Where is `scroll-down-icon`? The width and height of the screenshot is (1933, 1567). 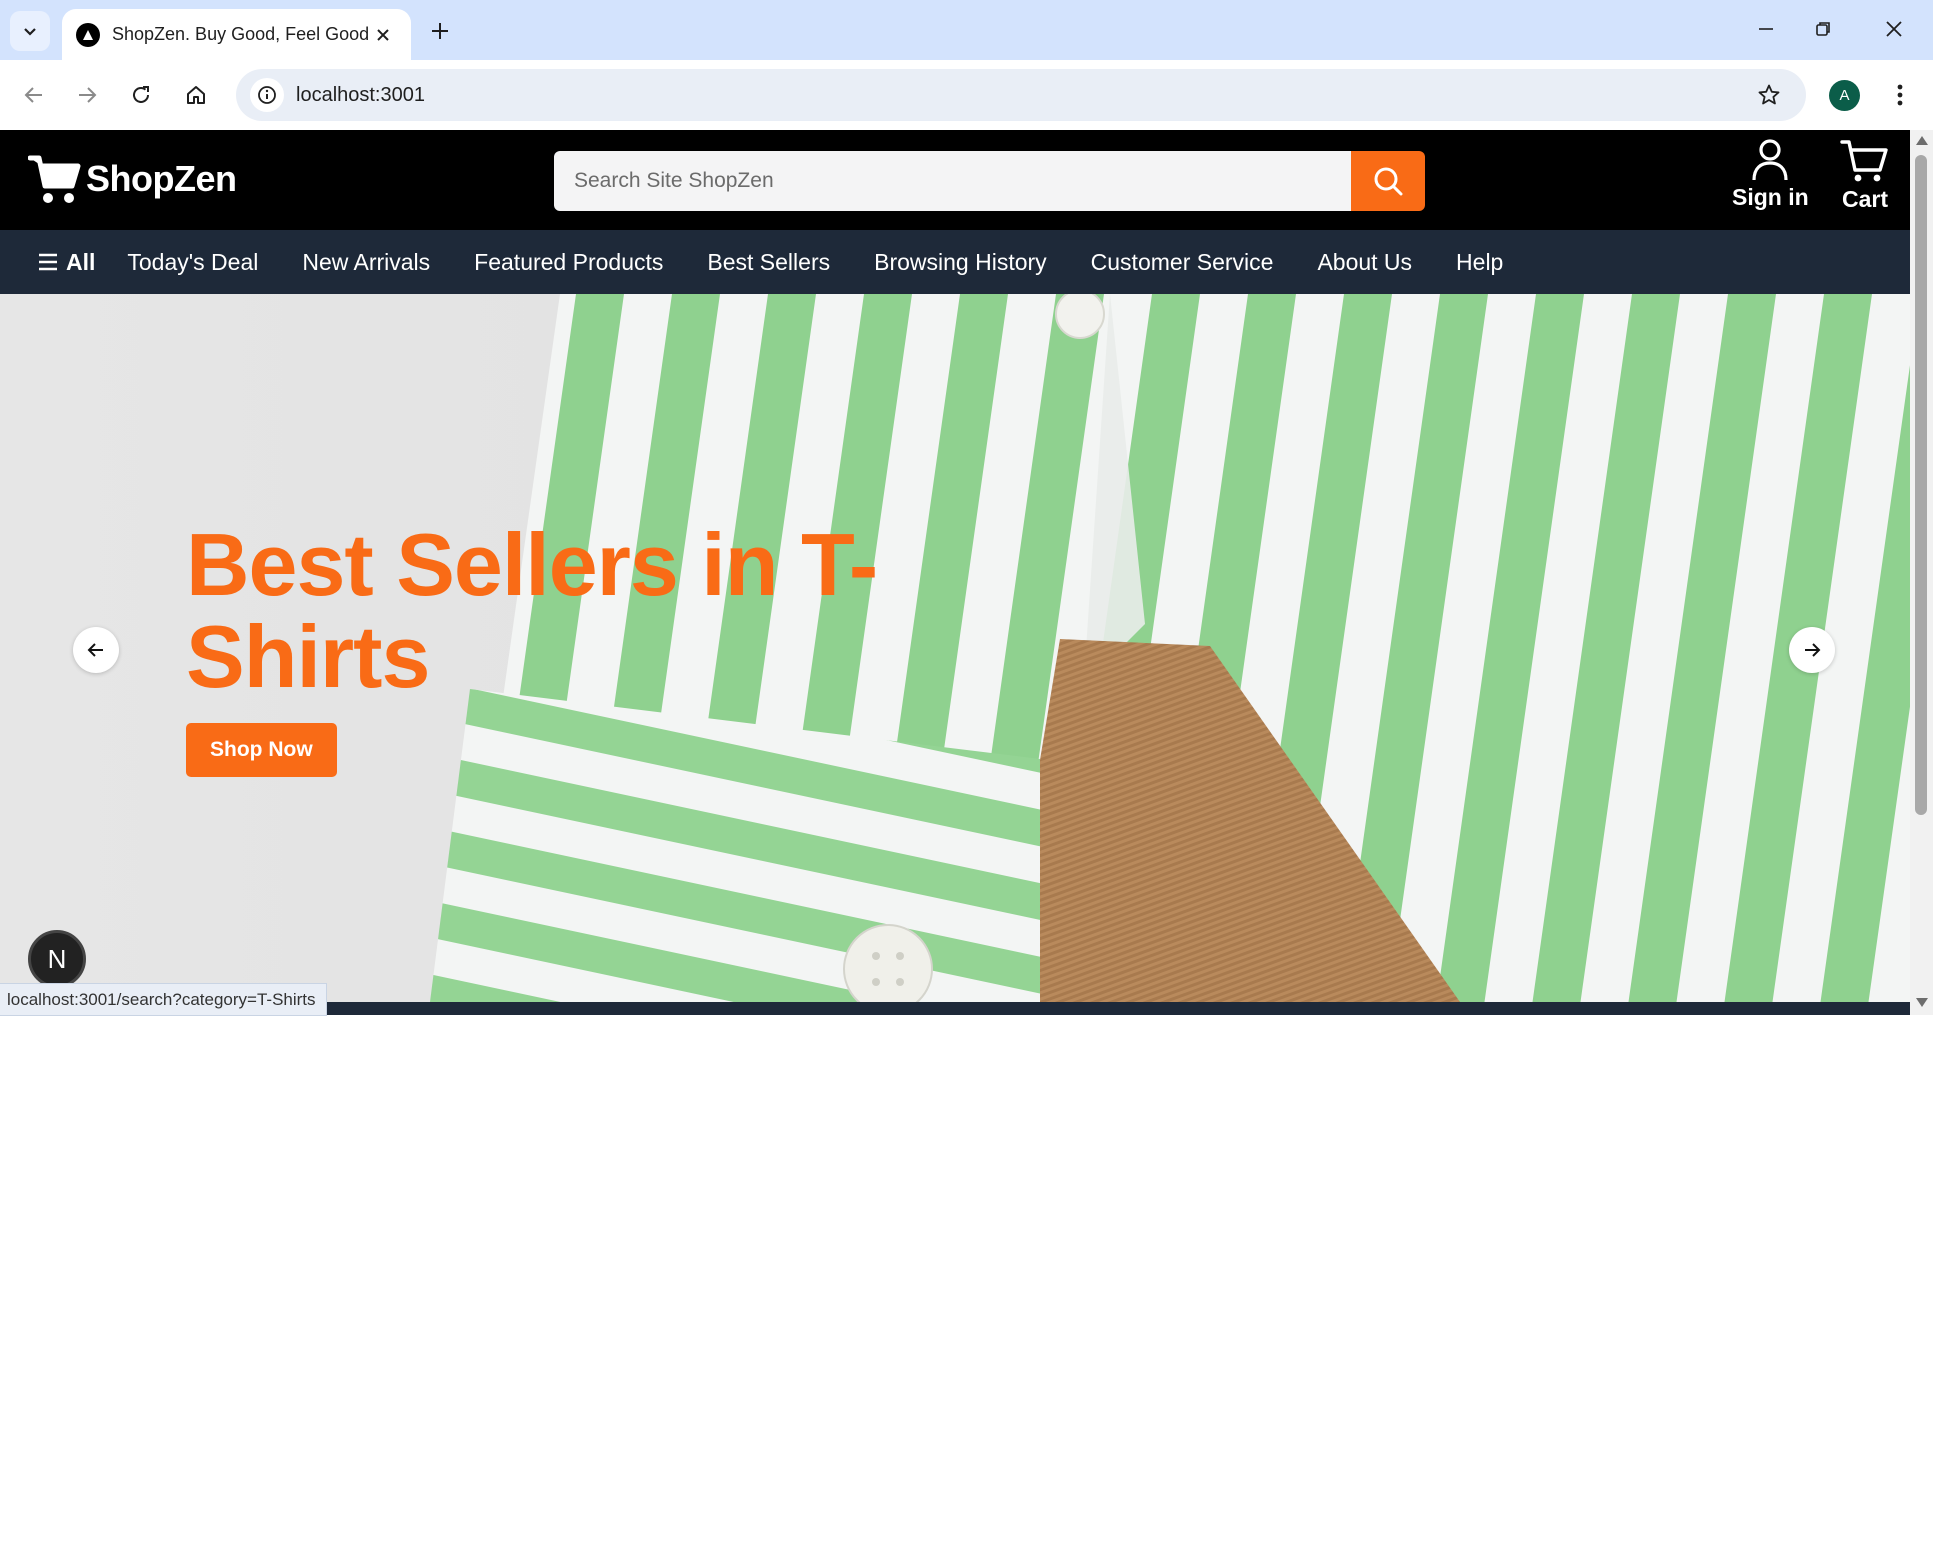 scroll-down-icon is located at coordinates (1922, 1002).